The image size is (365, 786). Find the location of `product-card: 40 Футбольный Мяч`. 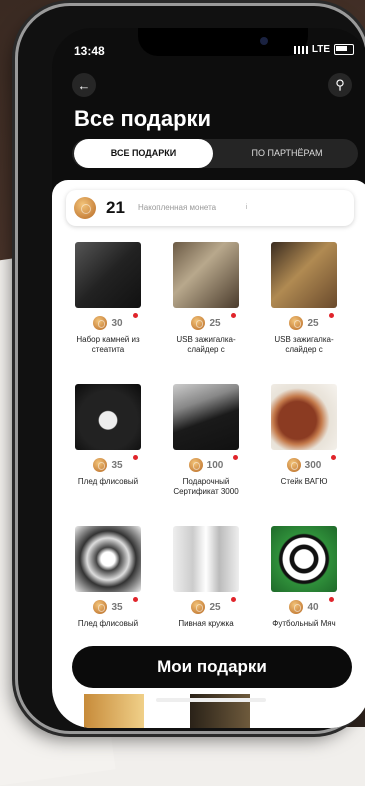

product-card: 40 Футбольный Мяч is located at coordinates (304, 577).